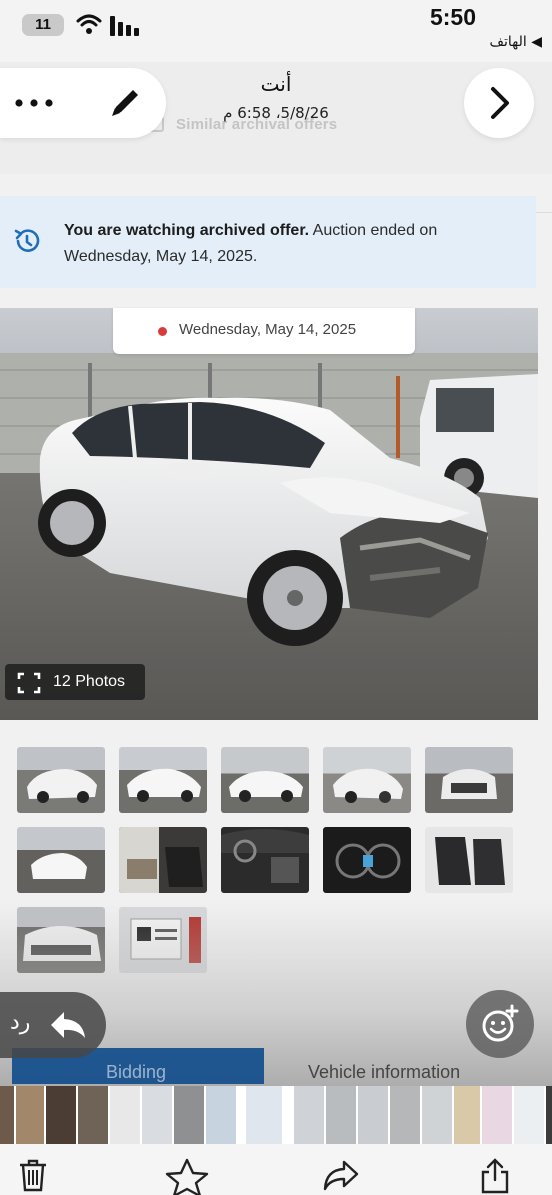 This screenshot has height=1195, width=552. What do you see at coordinates (495, 1176) in the screenshot?
I see `share-icon` at bounding box center [495, 1176].